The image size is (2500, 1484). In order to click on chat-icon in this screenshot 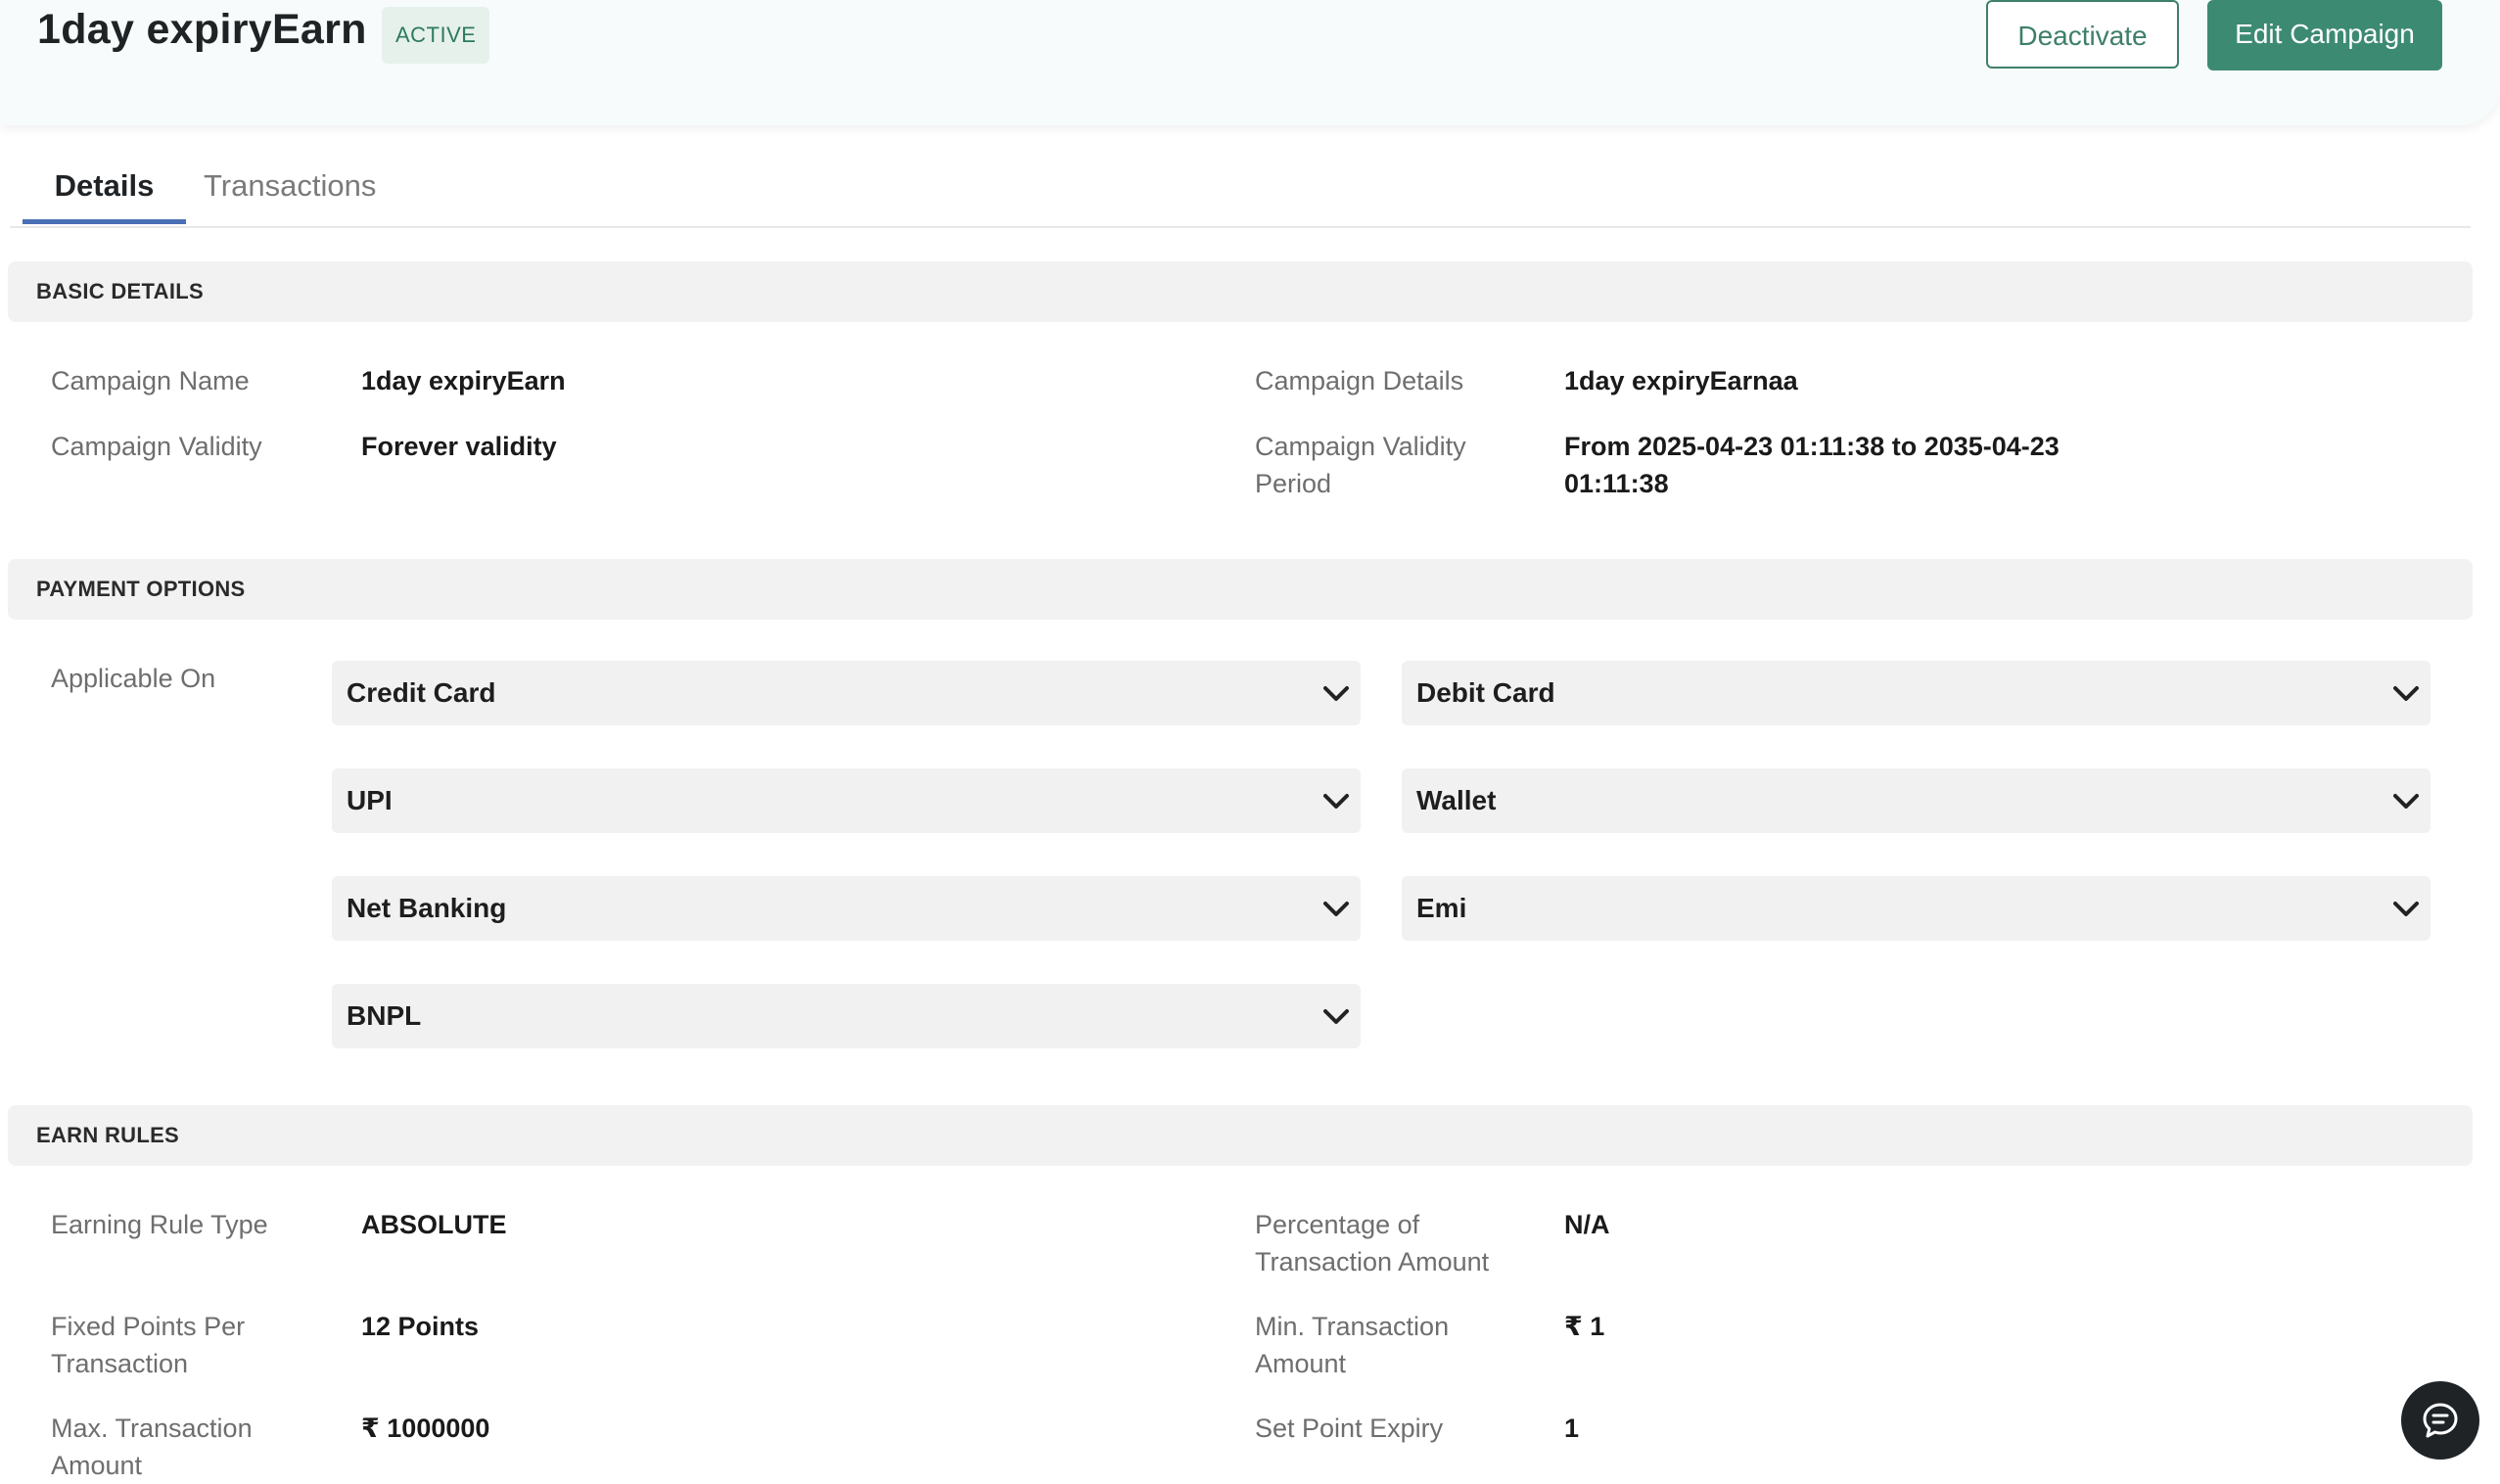, I will do `click(2440, 1420)`.